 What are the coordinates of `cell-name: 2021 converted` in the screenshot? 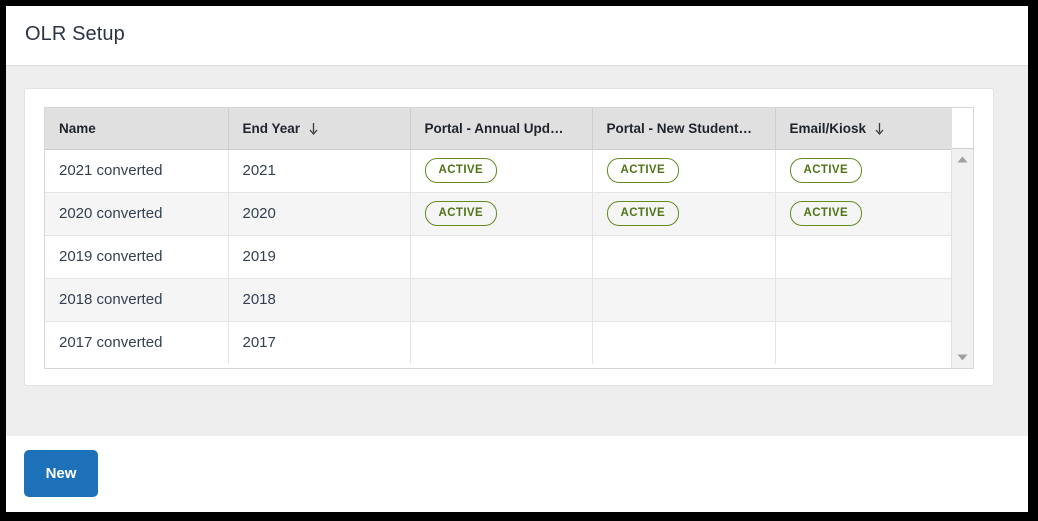 It's located at (137, 171).